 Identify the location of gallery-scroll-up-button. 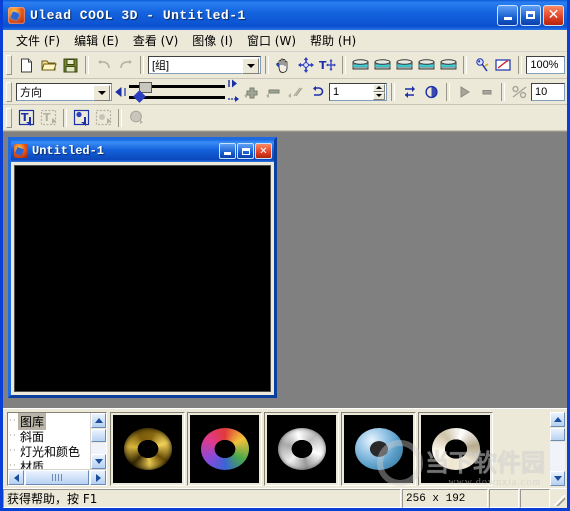
(557, 419).